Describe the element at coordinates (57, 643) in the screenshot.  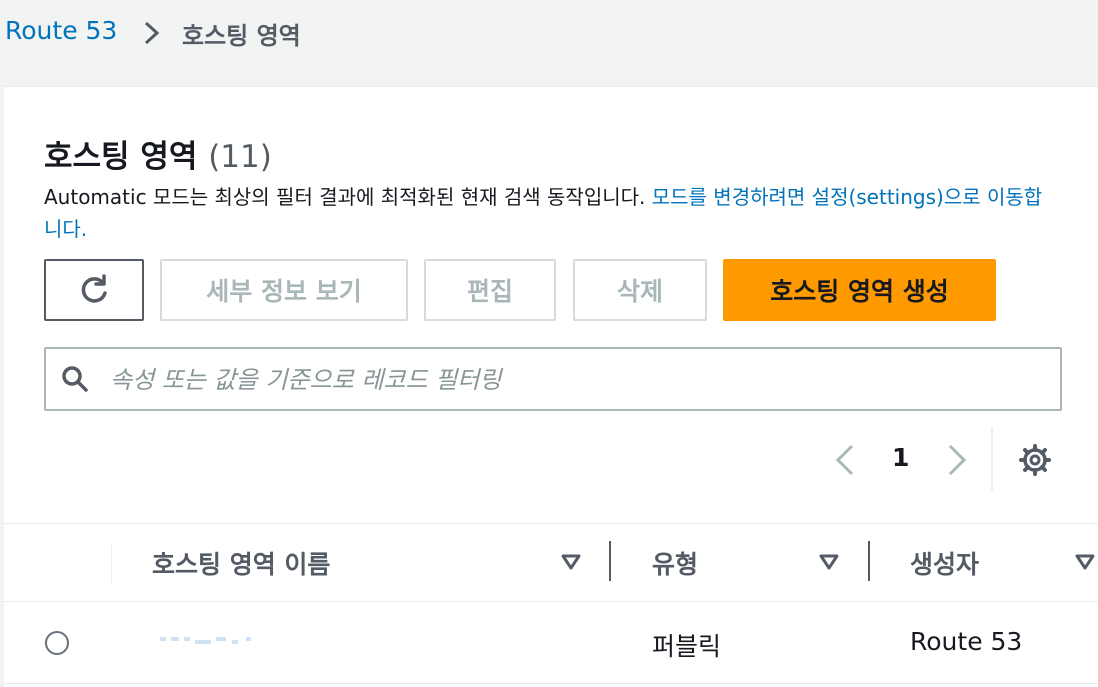
I see `row-select-radio` at that location.